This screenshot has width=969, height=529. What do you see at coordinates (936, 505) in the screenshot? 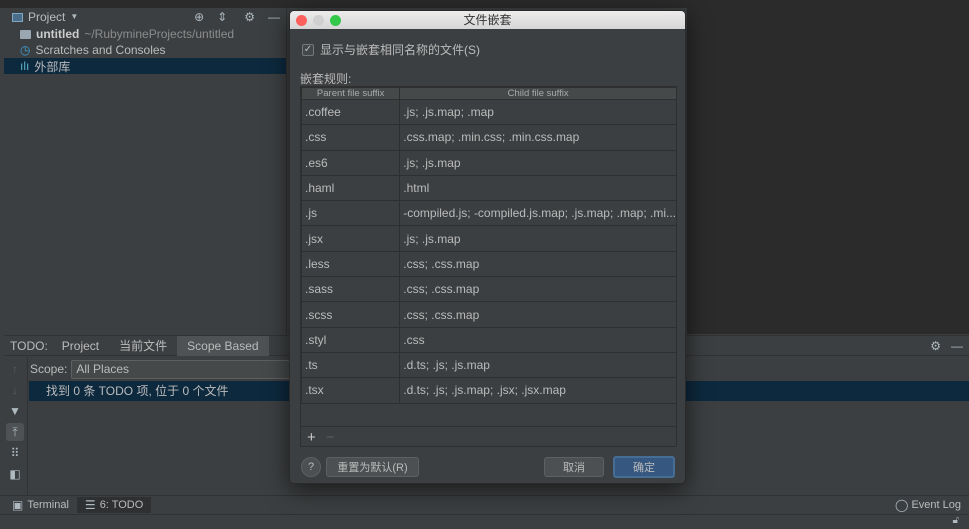
I see `event-log-label: Event Log` at bounding box center [936, 505].